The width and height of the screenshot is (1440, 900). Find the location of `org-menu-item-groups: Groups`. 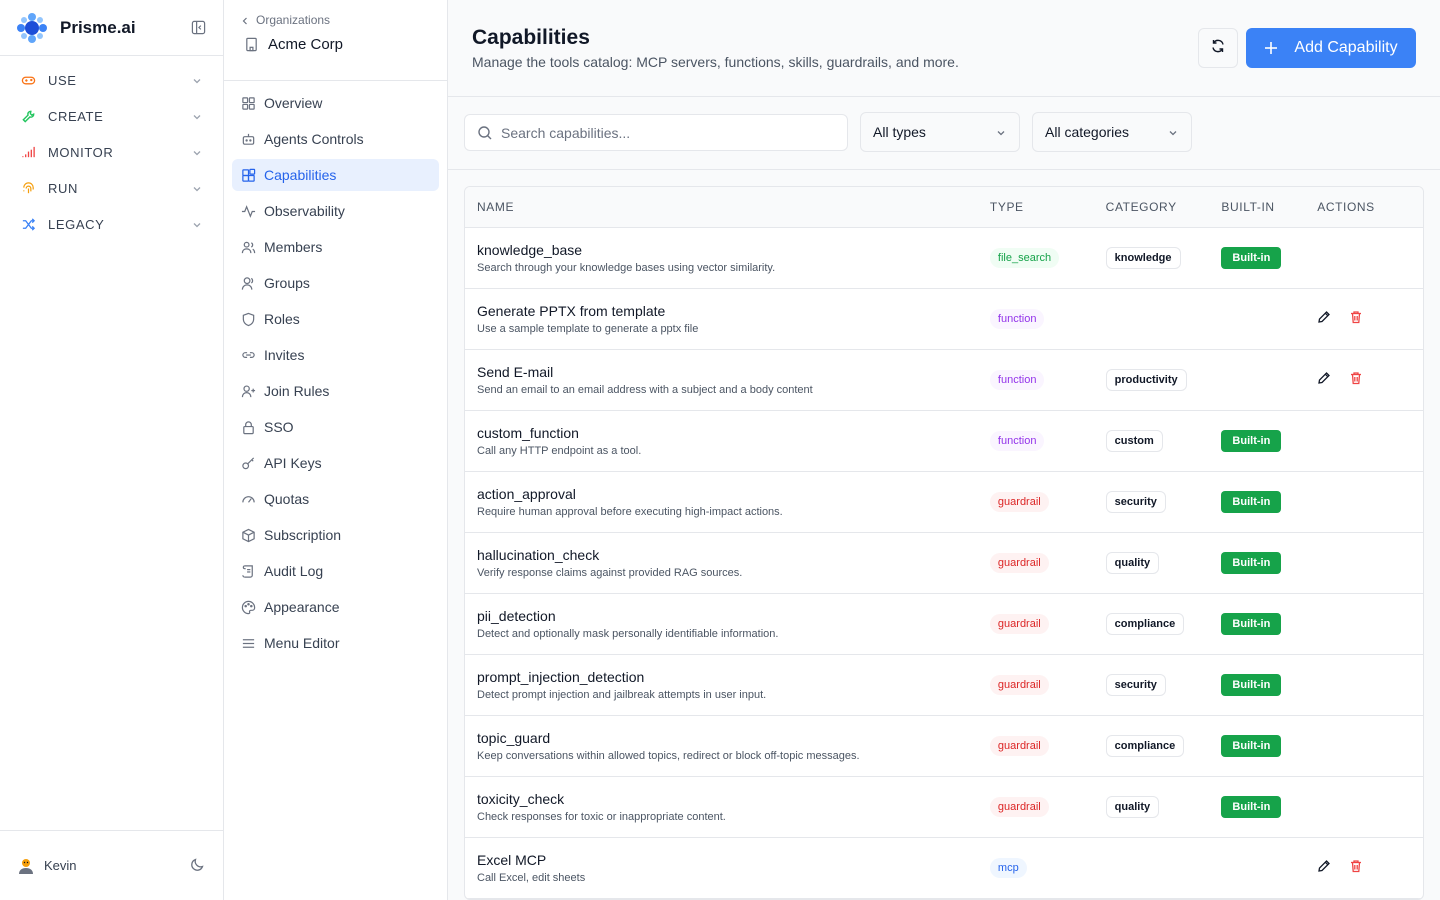

org-menu-item-groups: Groups is located at coordinates (335, 283).